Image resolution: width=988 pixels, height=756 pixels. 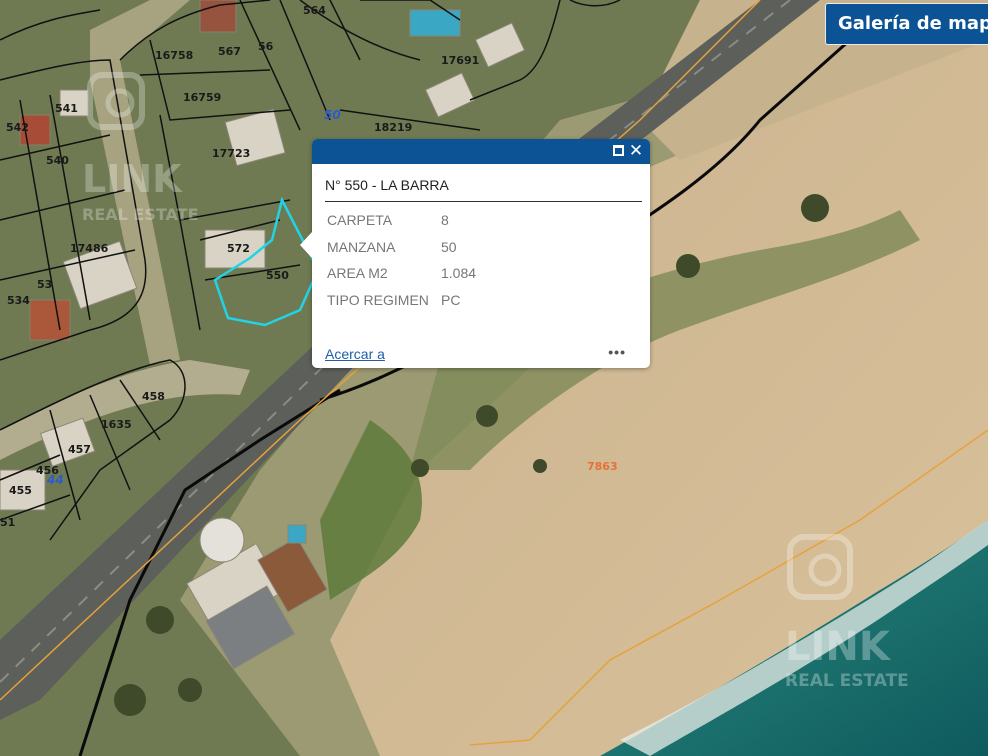 What do you see at coordinates (393, 127) in the screenshot?
I see `parcel-label: 18219` at bounding box center [393, 127].